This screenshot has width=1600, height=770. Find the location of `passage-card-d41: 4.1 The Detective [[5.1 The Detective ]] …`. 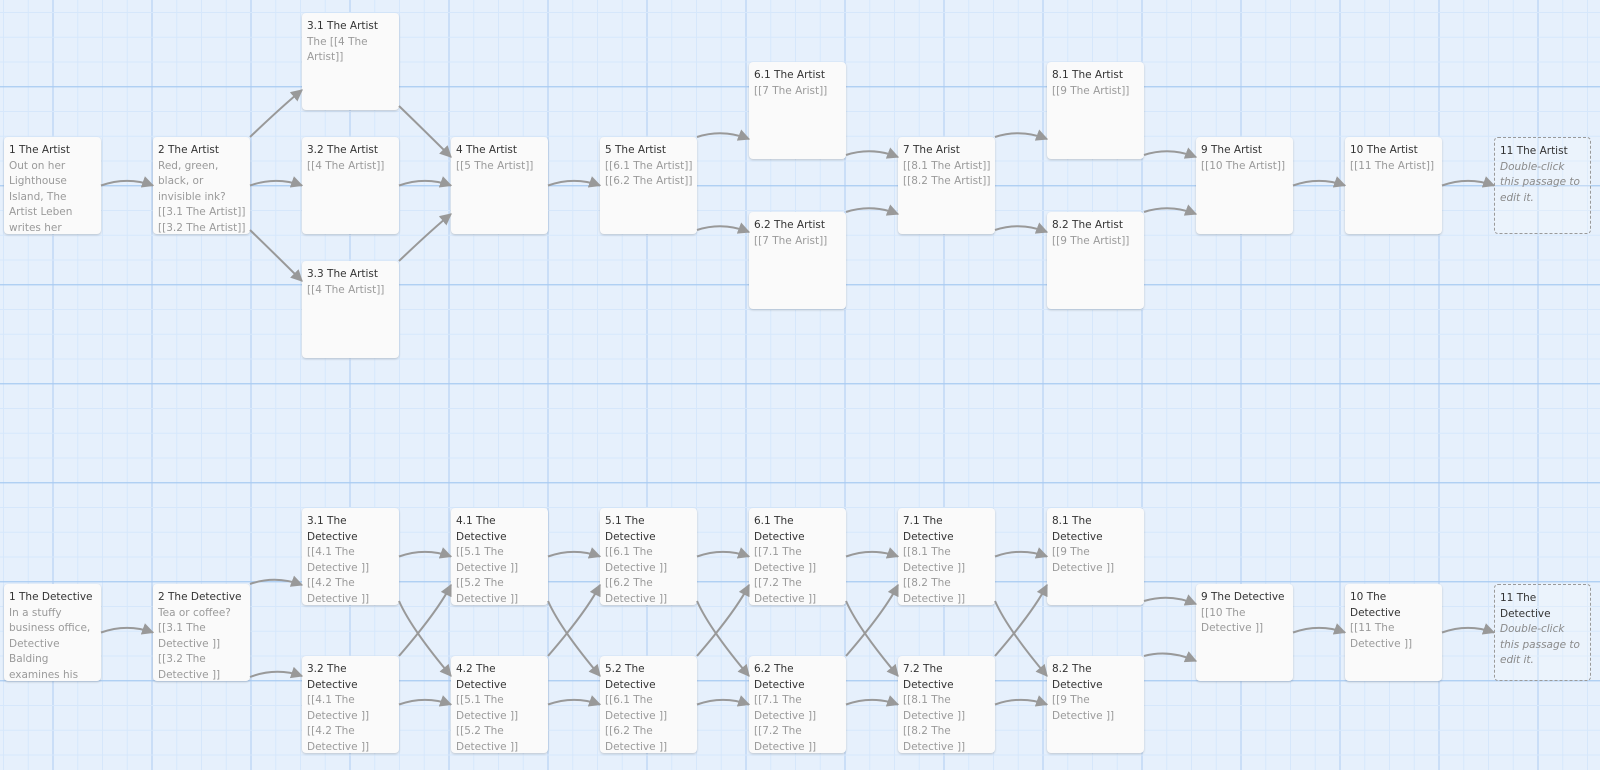

passage-card-d41: 4.1 The Detective [[5.1 The Detective ]] … is located at coordinates (499, 556).